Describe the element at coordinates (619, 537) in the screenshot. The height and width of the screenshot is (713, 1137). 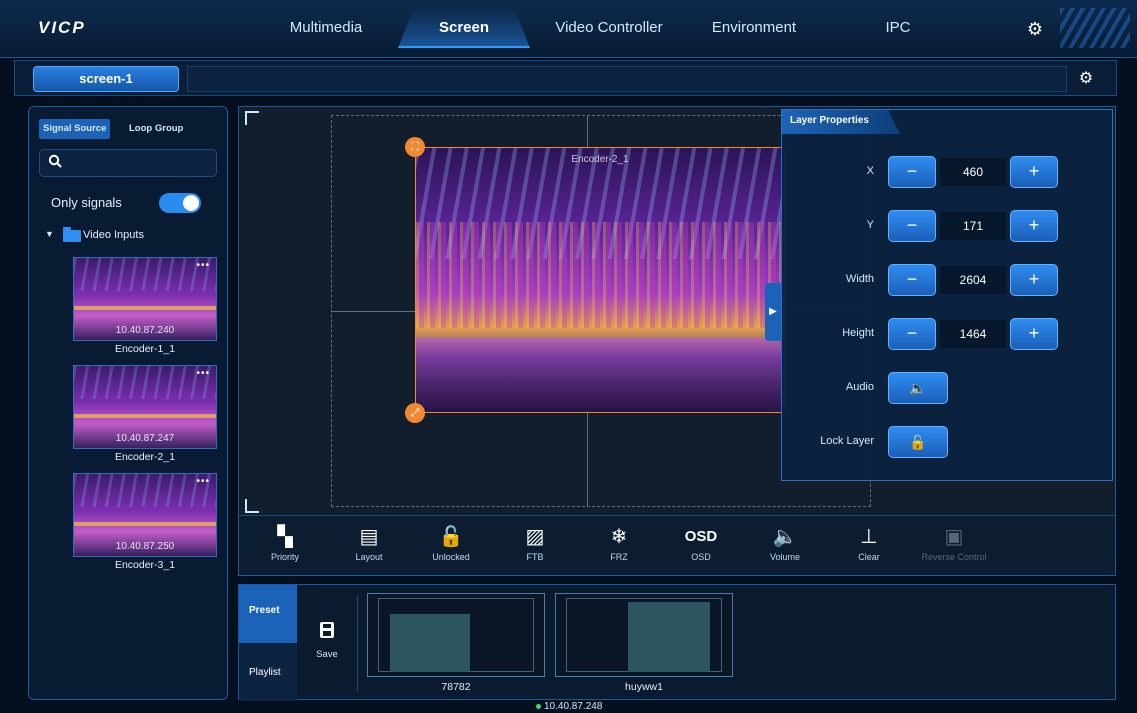
I see `snowflake-icon: ❄` at that location.